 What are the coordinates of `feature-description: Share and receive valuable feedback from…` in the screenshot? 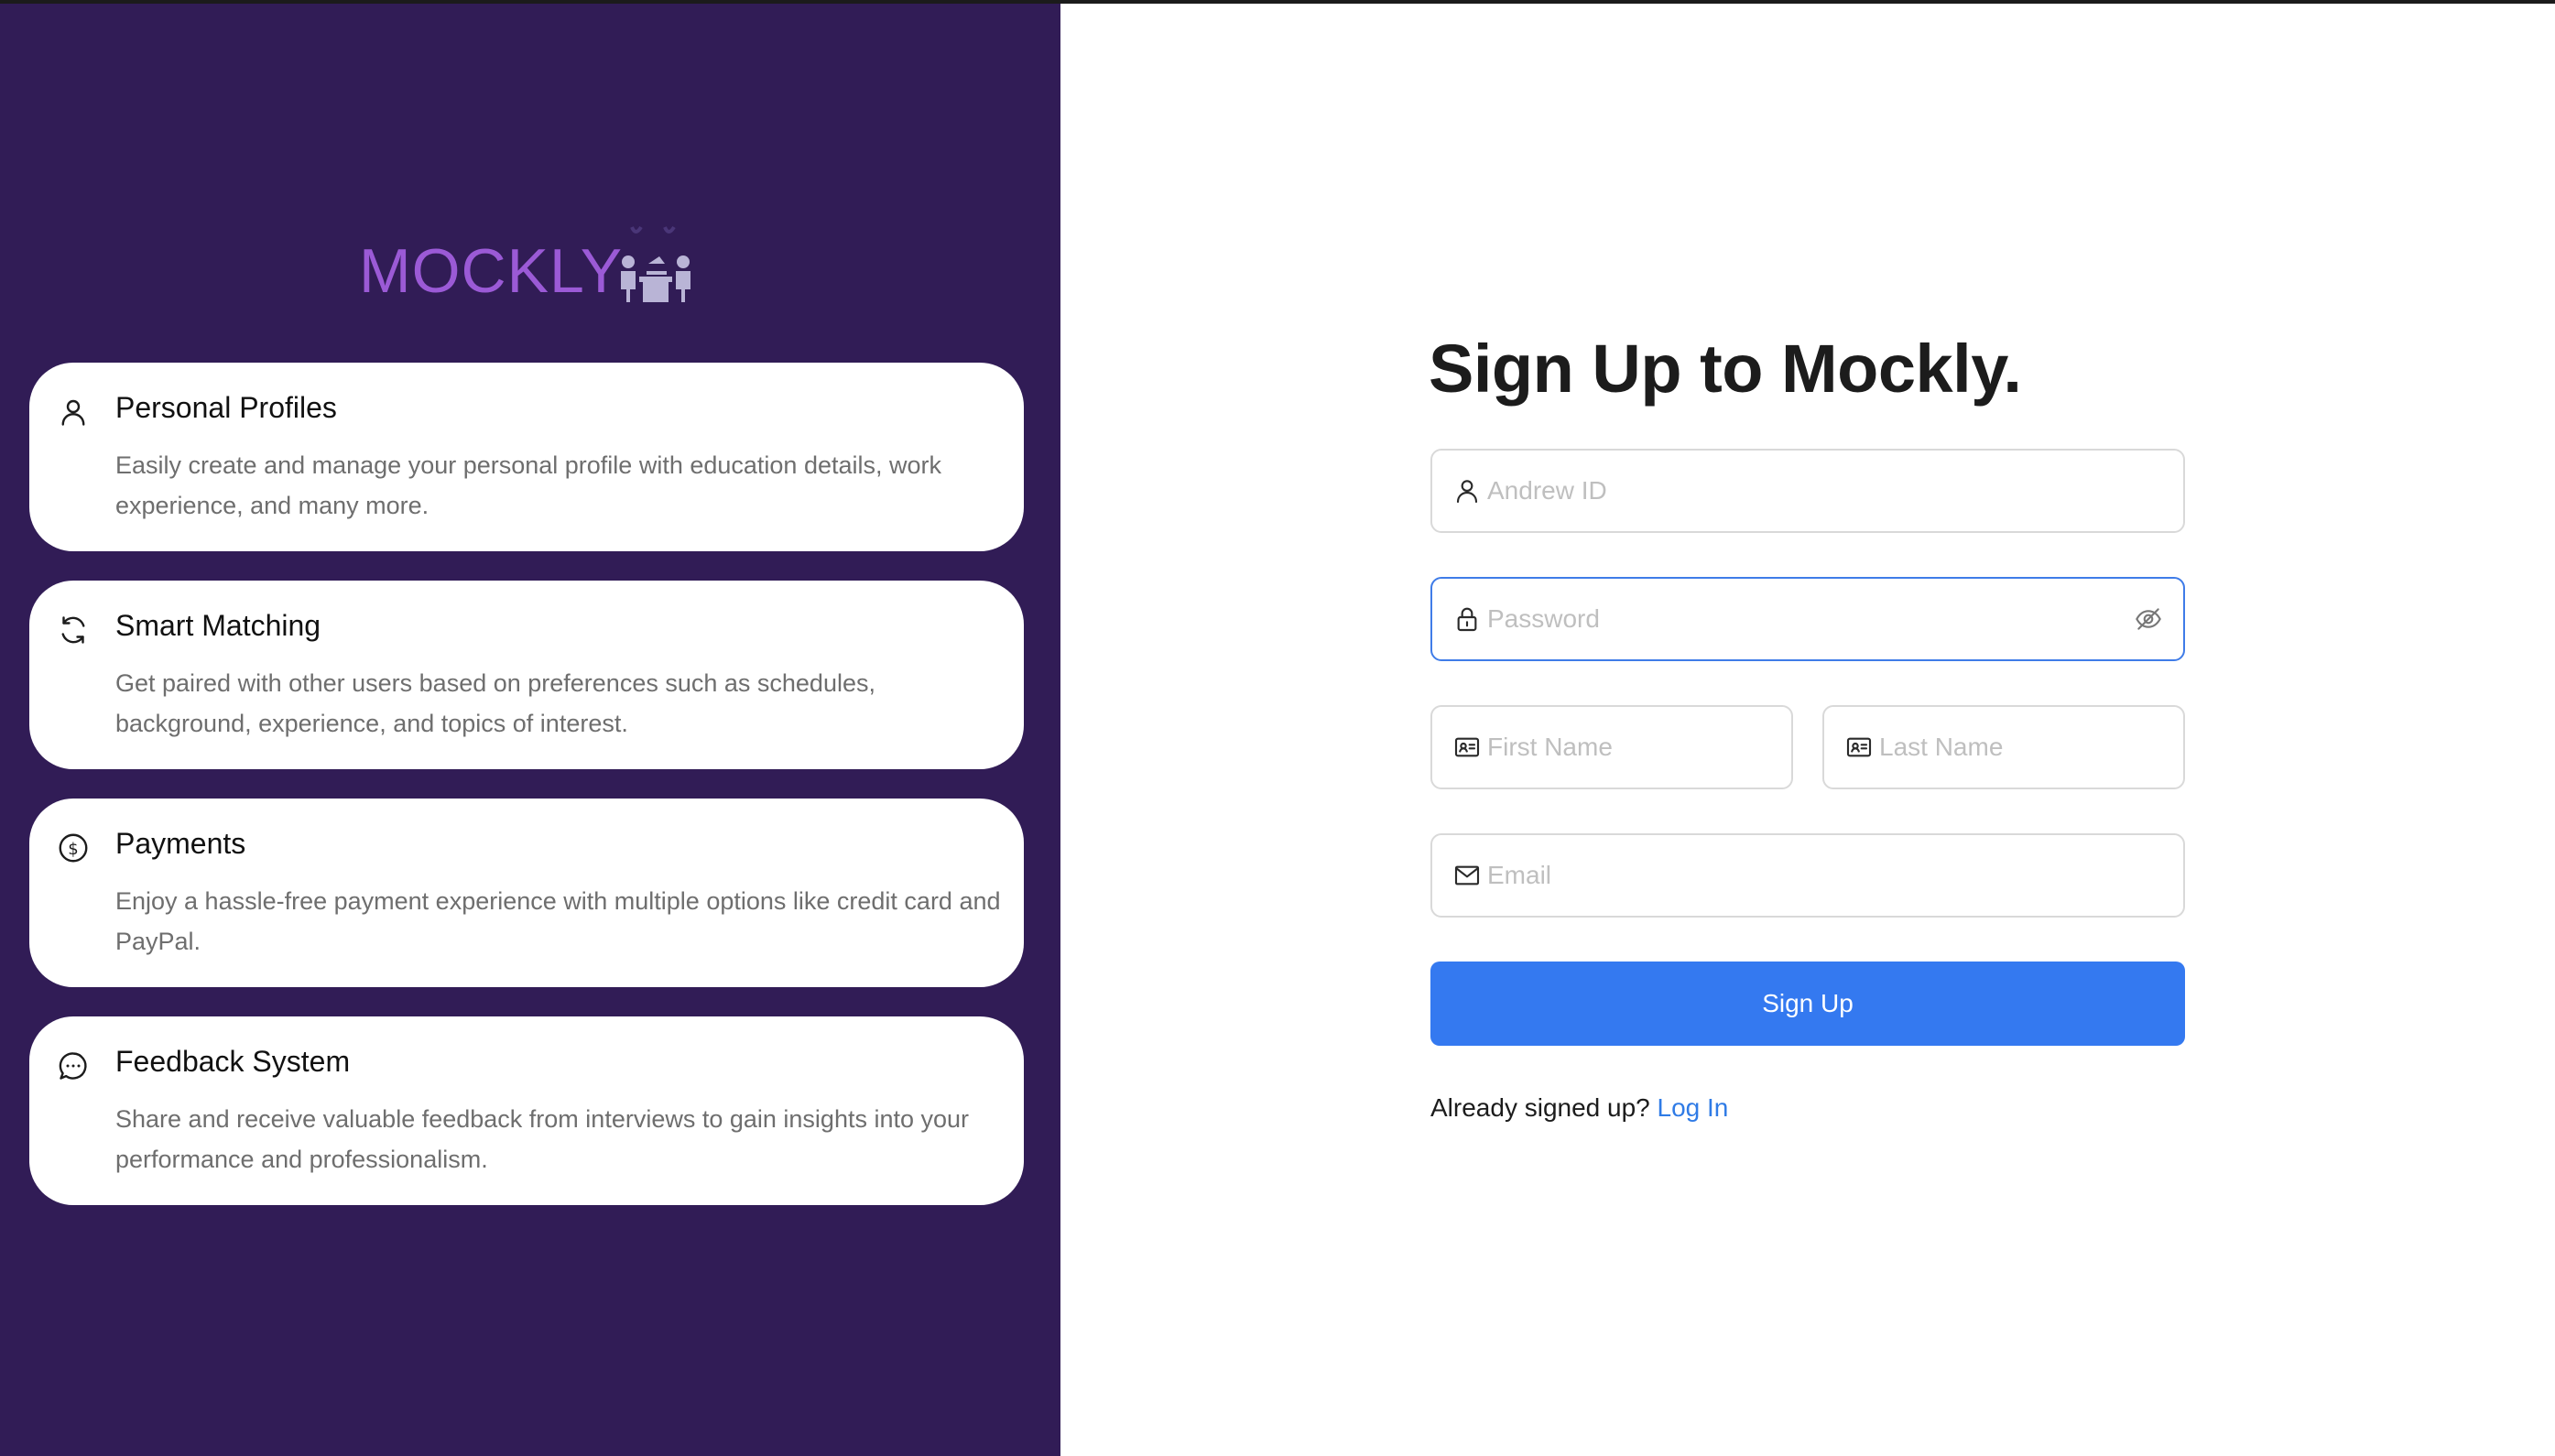 It's located at (542, 1139).